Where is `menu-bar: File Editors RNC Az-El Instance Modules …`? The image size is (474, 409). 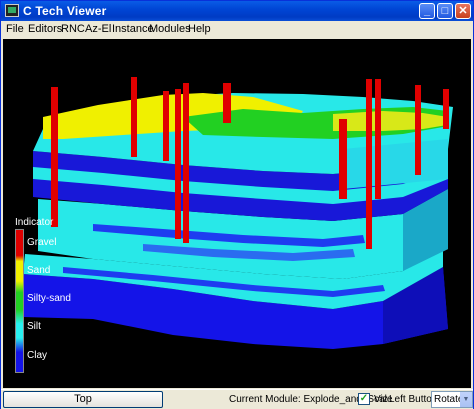 menu-bar: File Editors RNC Az-El Instance Modules … is located at coordinates (237, 30).